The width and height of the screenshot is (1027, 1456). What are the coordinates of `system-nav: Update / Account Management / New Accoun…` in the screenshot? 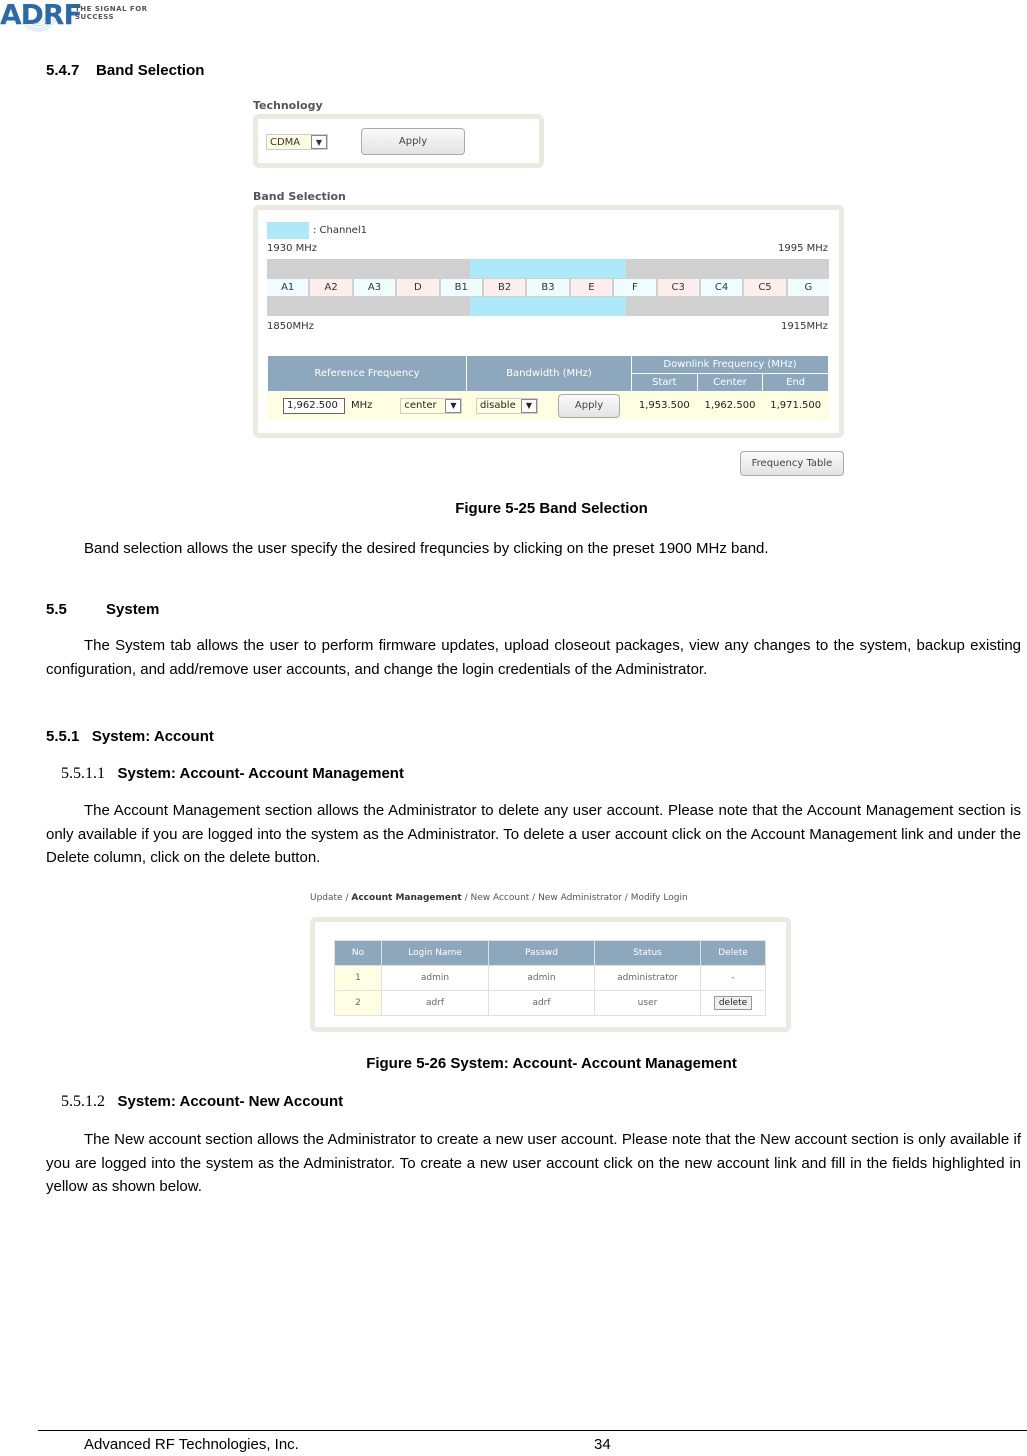 It's located at (499, 898).